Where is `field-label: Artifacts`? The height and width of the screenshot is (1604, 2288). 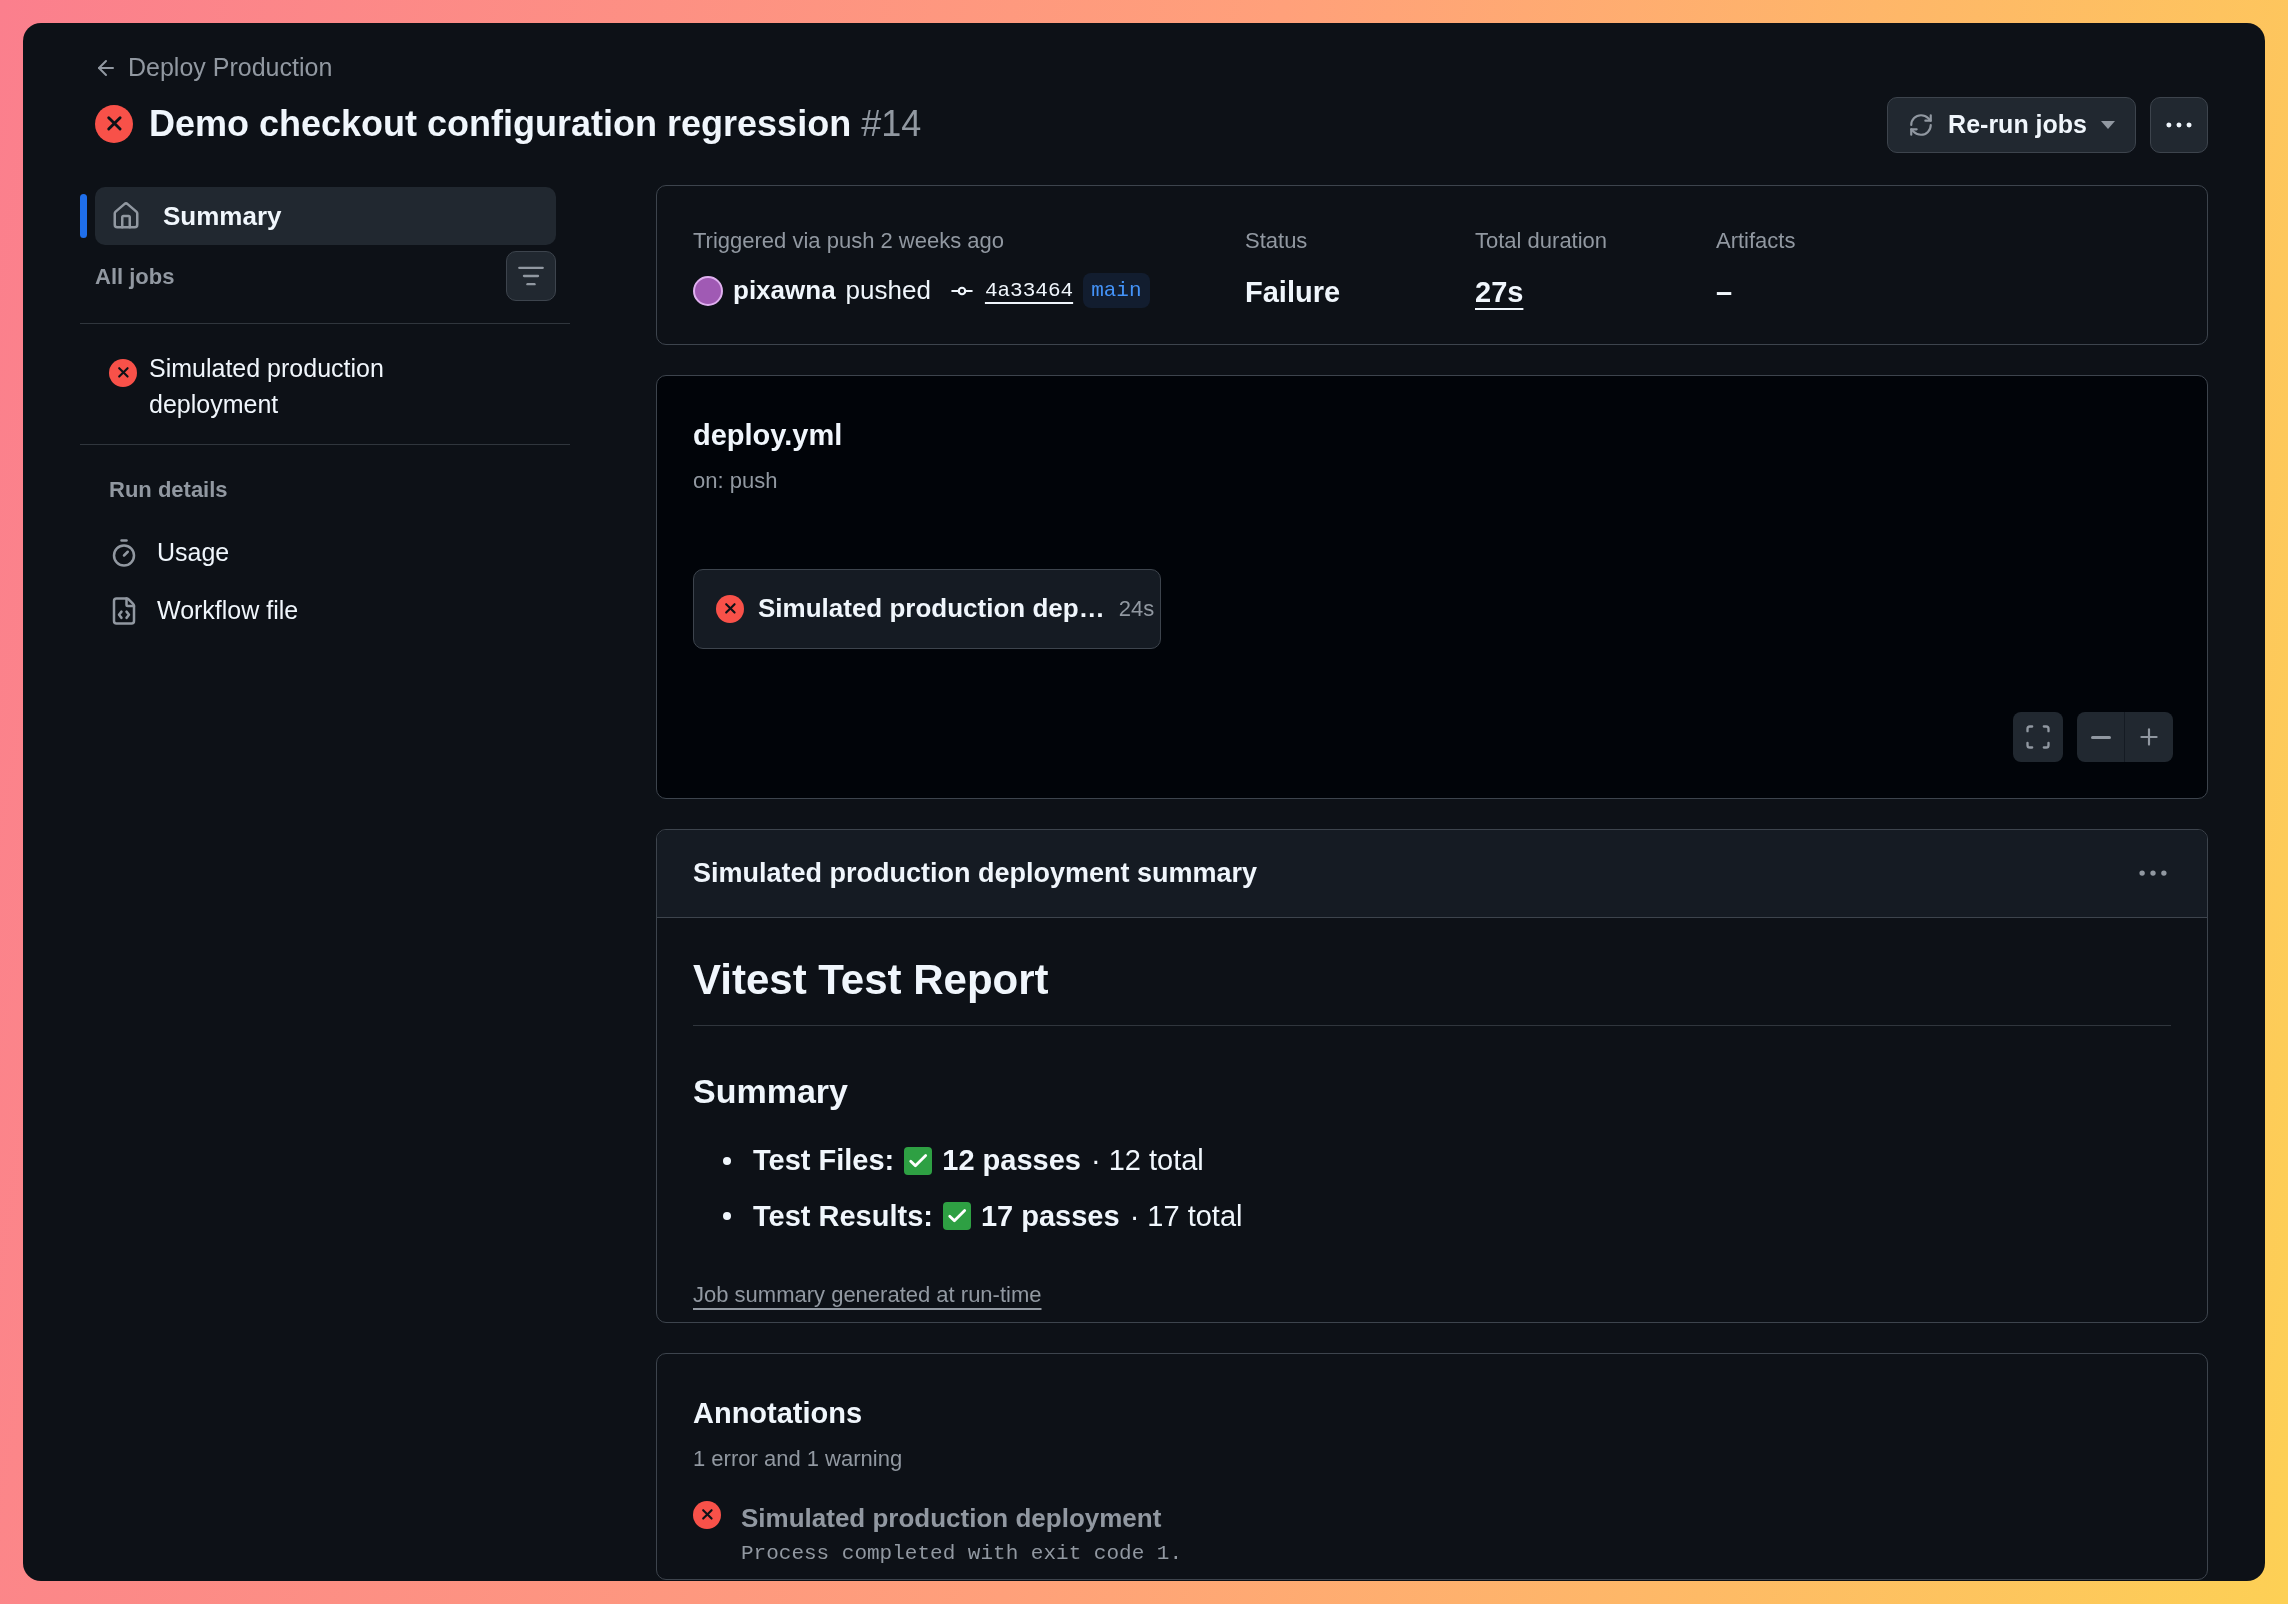
field-label: Artifacts is located at coordinates (1756, 241).